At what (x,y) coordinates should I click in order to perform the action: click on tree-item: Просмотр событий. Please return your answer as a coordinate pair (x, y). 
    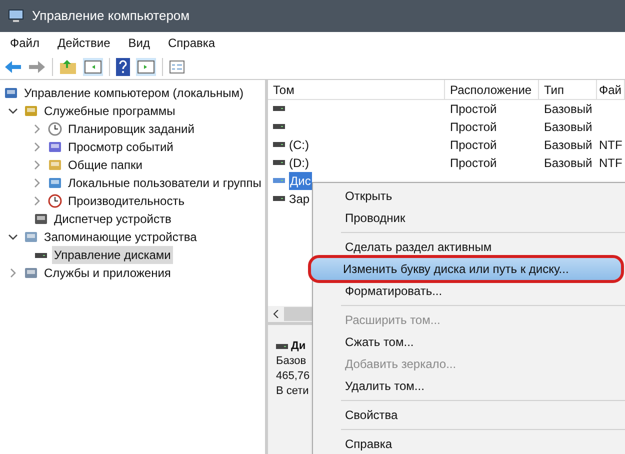
    Looking at the image, I should click on (121, 147).